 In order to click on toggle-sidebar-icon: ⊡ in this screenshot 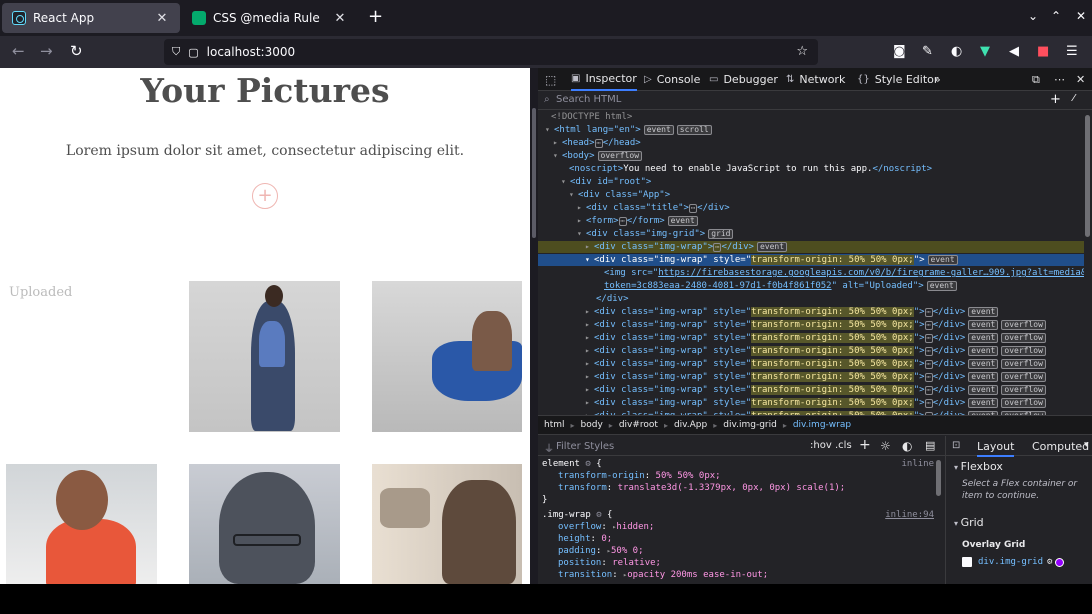, I will do `click(956, 445)`.